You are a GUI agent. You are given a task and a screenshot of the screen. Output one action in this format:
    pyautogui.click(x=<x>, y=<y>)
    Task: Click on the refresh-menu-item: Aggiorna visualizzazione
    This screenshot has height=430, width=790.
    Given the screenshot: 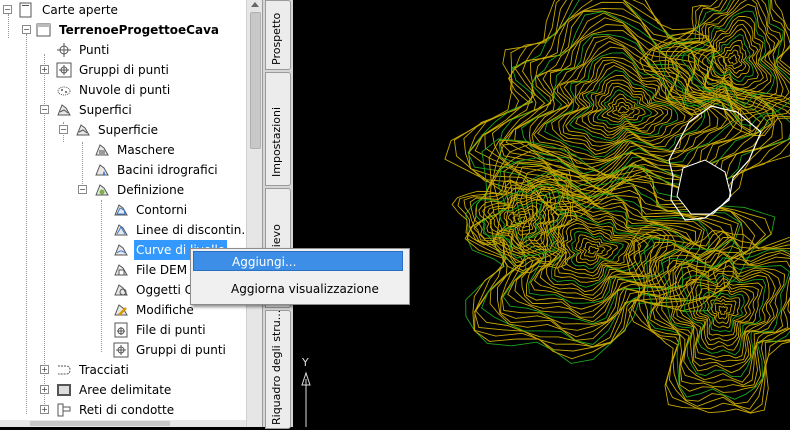 What is the action you would take?
    pyautogui.click(x=298, y=289)
    